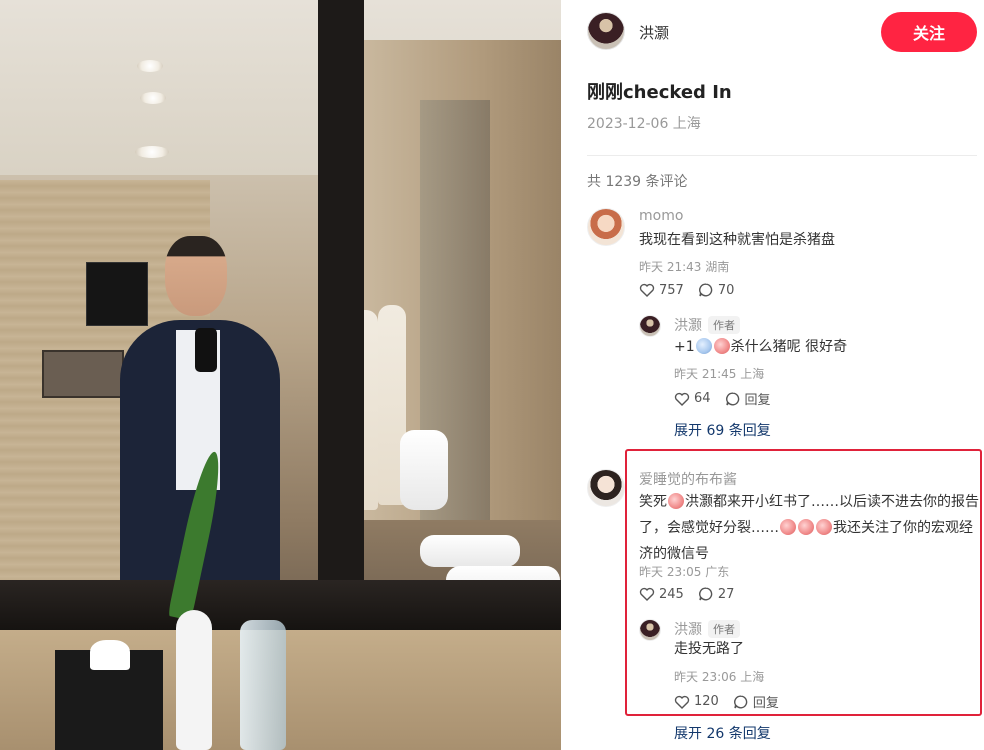  Describe the element at coordinates (693, 290) in the screenshot. I see `comment-actions: 757 70` at that location.